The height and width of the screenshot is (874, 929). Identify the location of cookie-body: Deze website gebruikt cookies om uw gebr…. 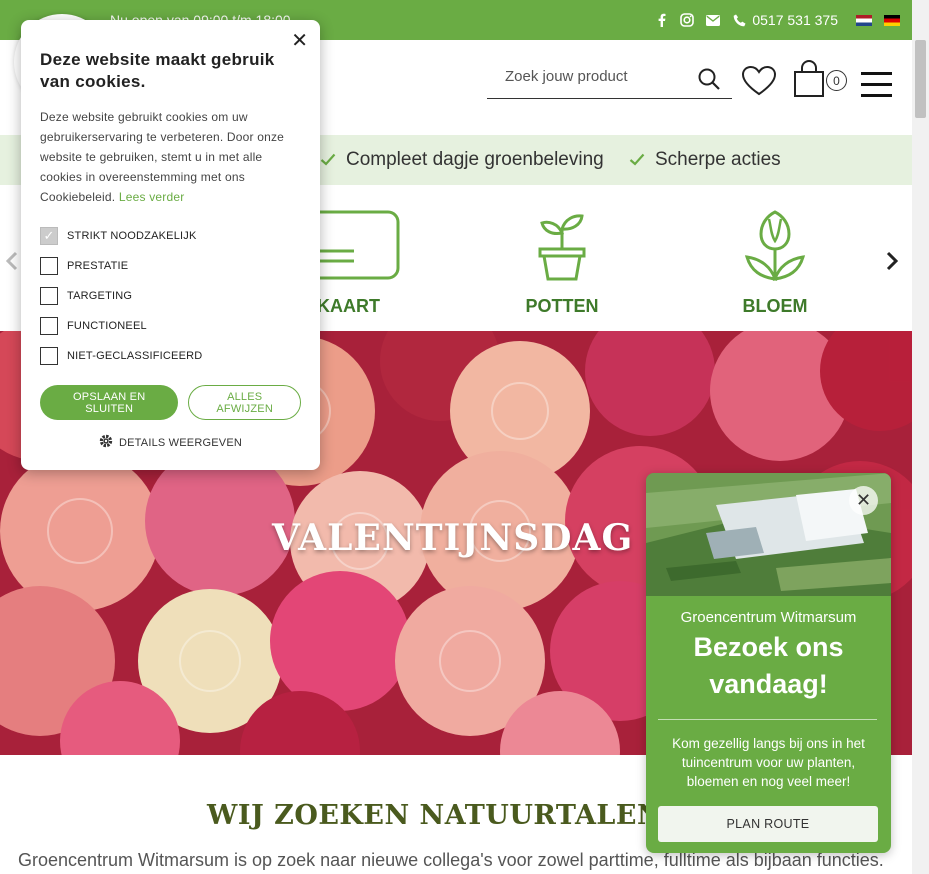
(170, 157).